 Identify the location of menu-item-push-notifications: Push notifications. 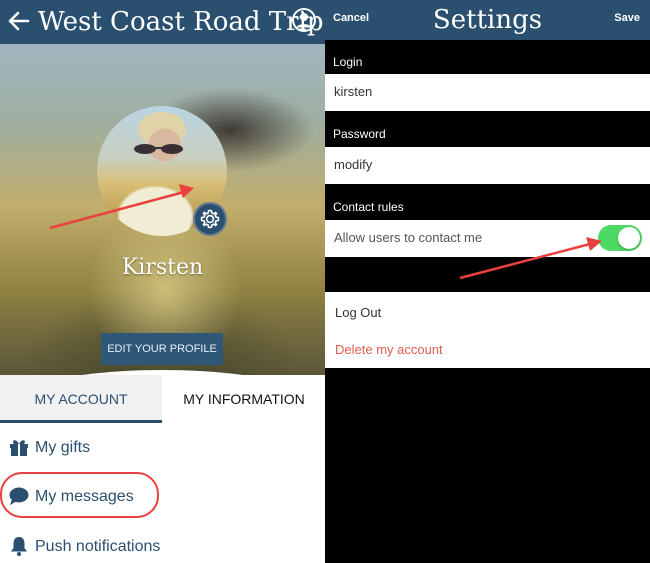
(162, 544).